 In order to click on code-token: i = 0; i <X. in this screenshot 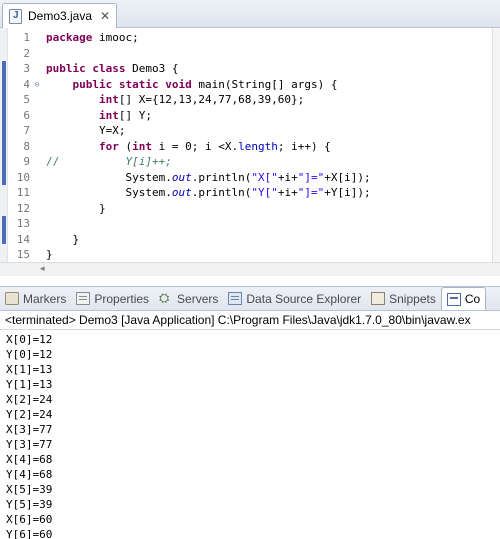, I will do `click(195, 146)`.